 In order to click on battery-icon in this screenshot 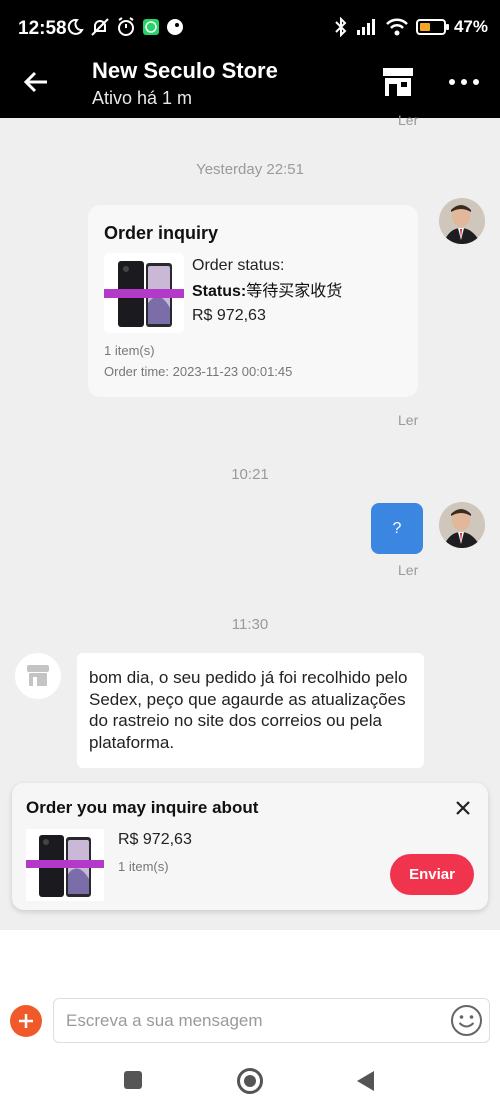, I will do `click(432, 27)`.